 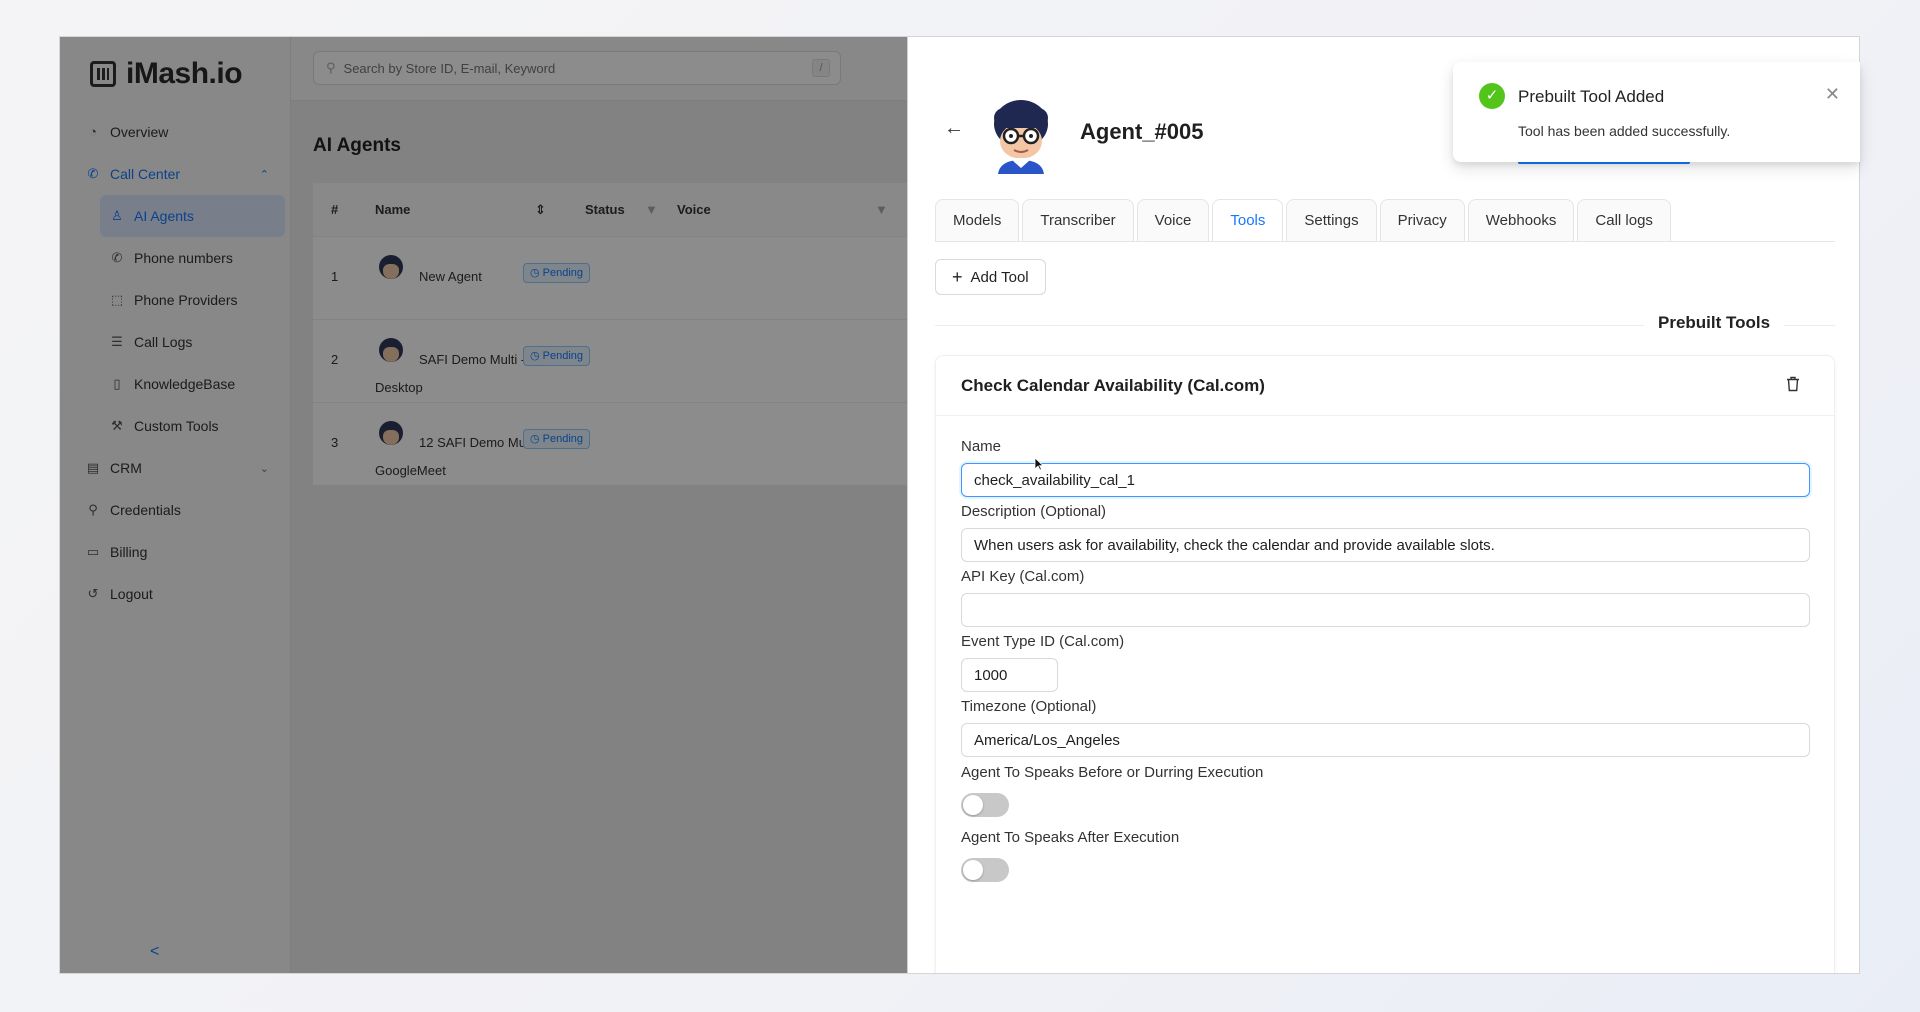 I want to click on notification-message: Tool has been added successfully., so click(x=1624, y=131).